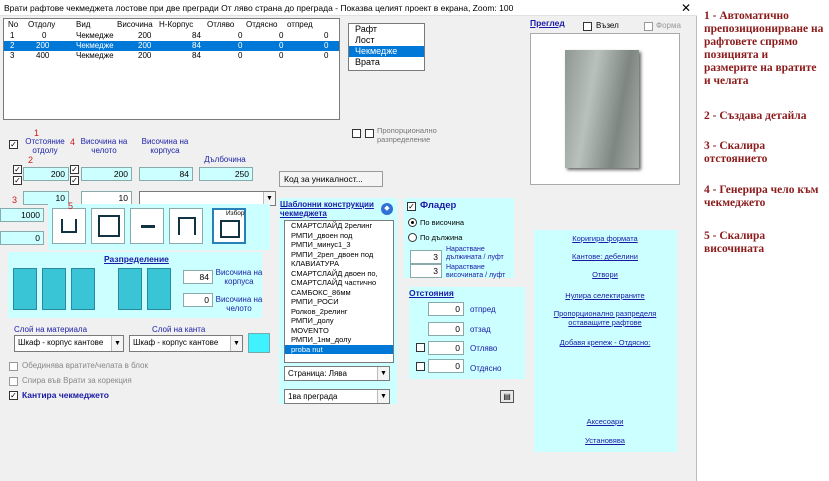  Describe the element at coordinates (507, 396) in the screenshot. I see `copy-icon: ▤` at that location.